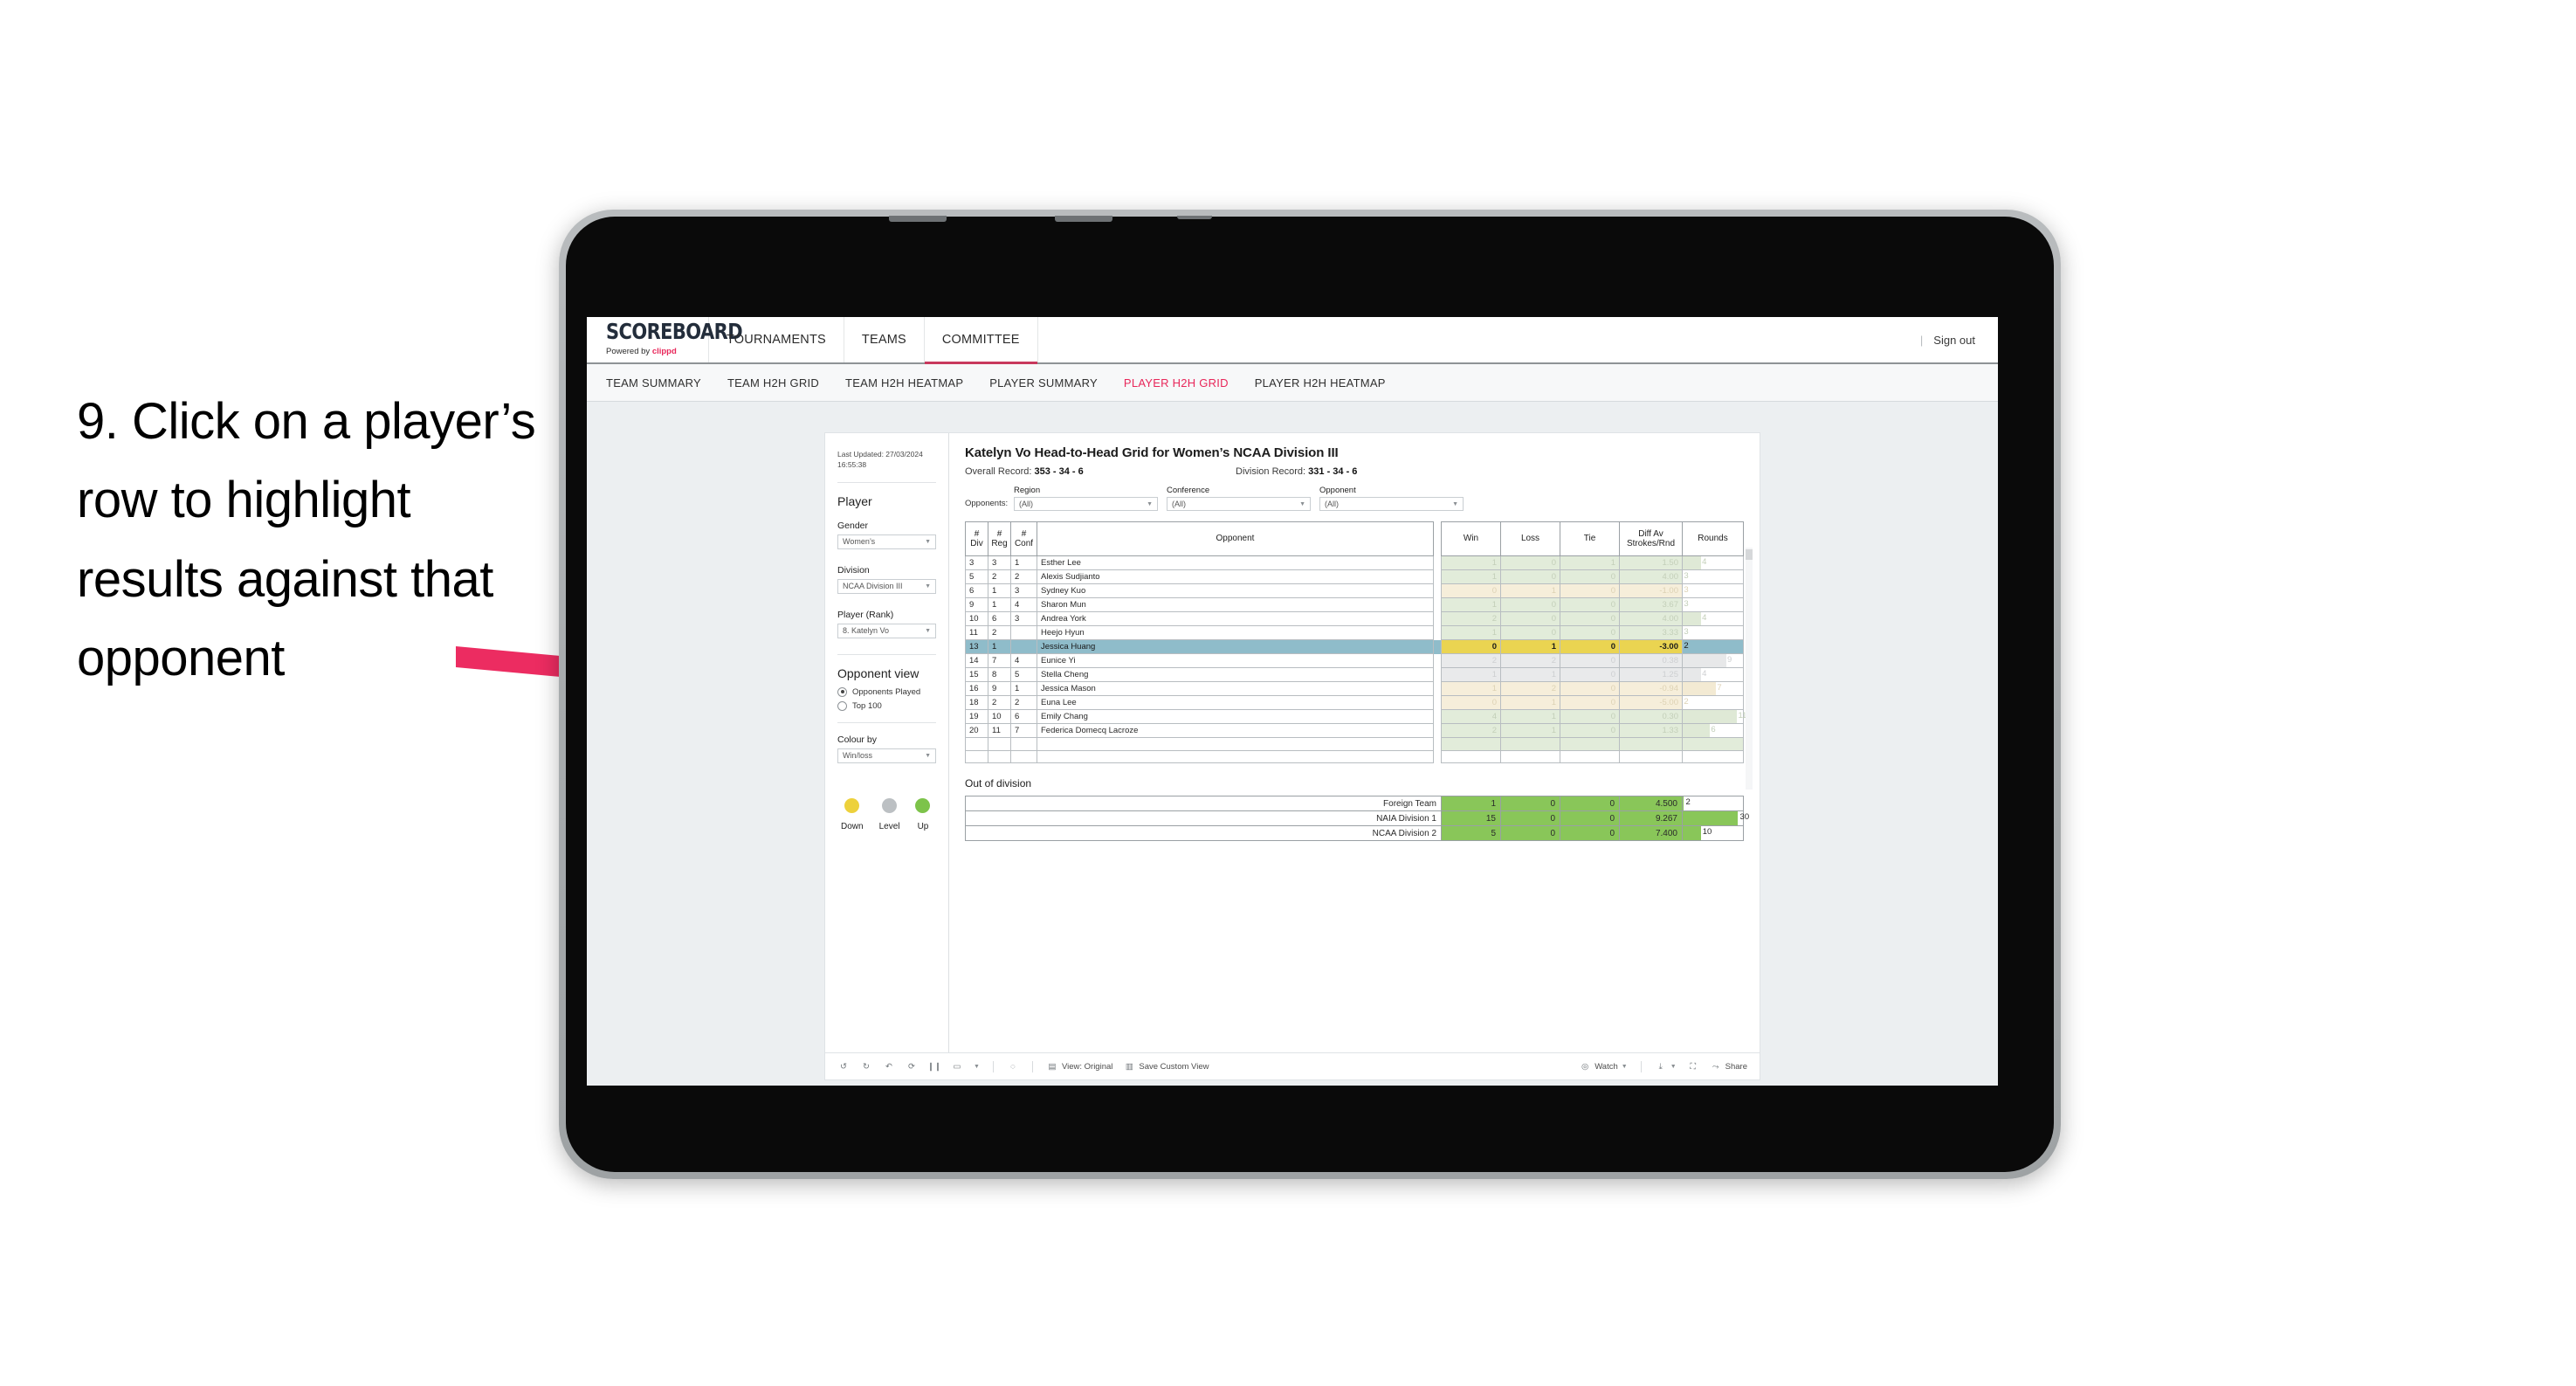 The width and height of the screenshot is (2576, 1386). Describe the element at coordinates (1086, 504) in the screenshot. I see `region-select: (All) ▼` at that location.